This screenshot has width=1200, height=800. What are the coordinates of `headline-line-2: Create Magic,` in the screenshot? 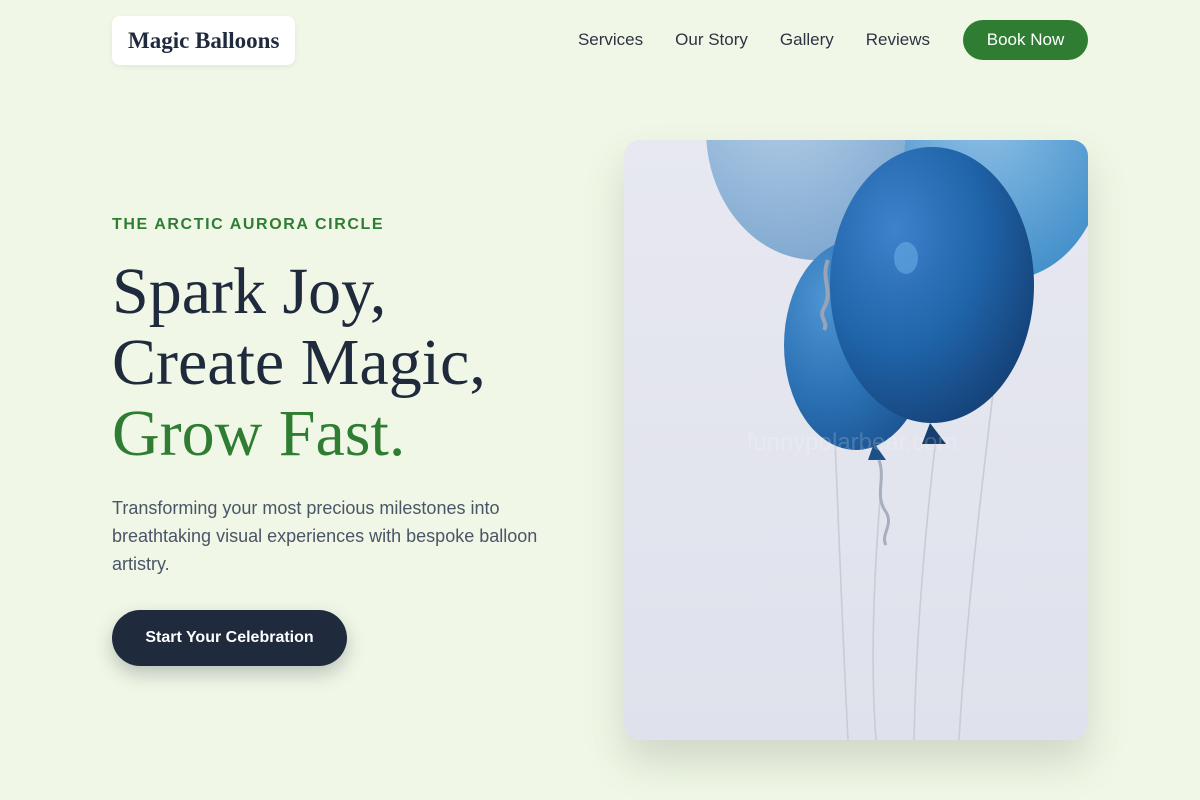 It's located at (299, 362).